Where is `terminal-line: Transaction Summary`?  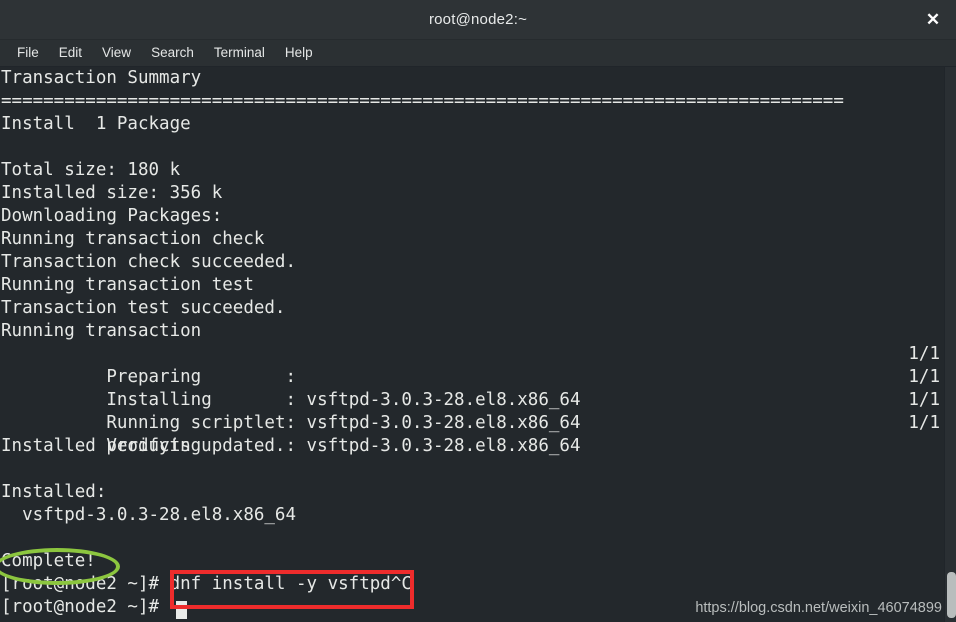 terminal-line: Transaction Summary is located at coordinates (472, 78).